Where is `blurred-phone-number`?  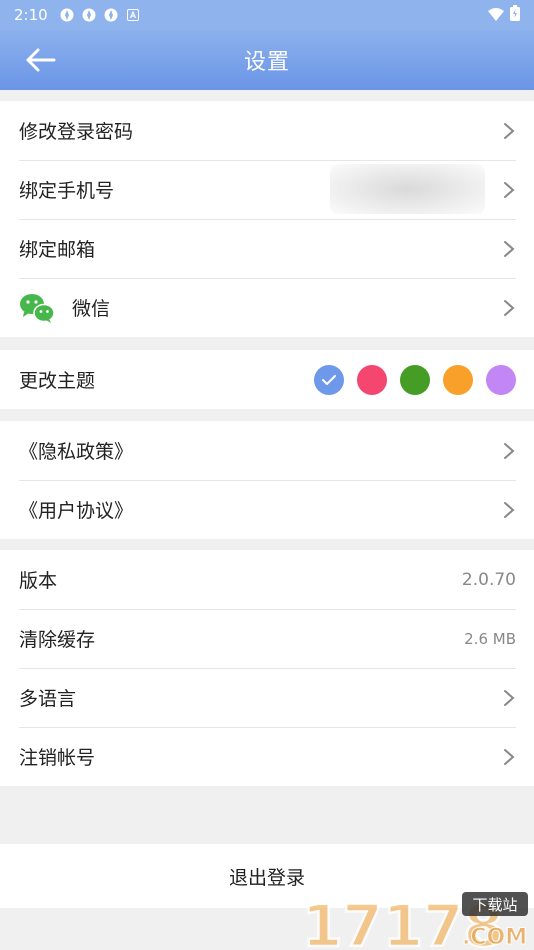
blurred-phone-number is located at coordinates (407, 189).